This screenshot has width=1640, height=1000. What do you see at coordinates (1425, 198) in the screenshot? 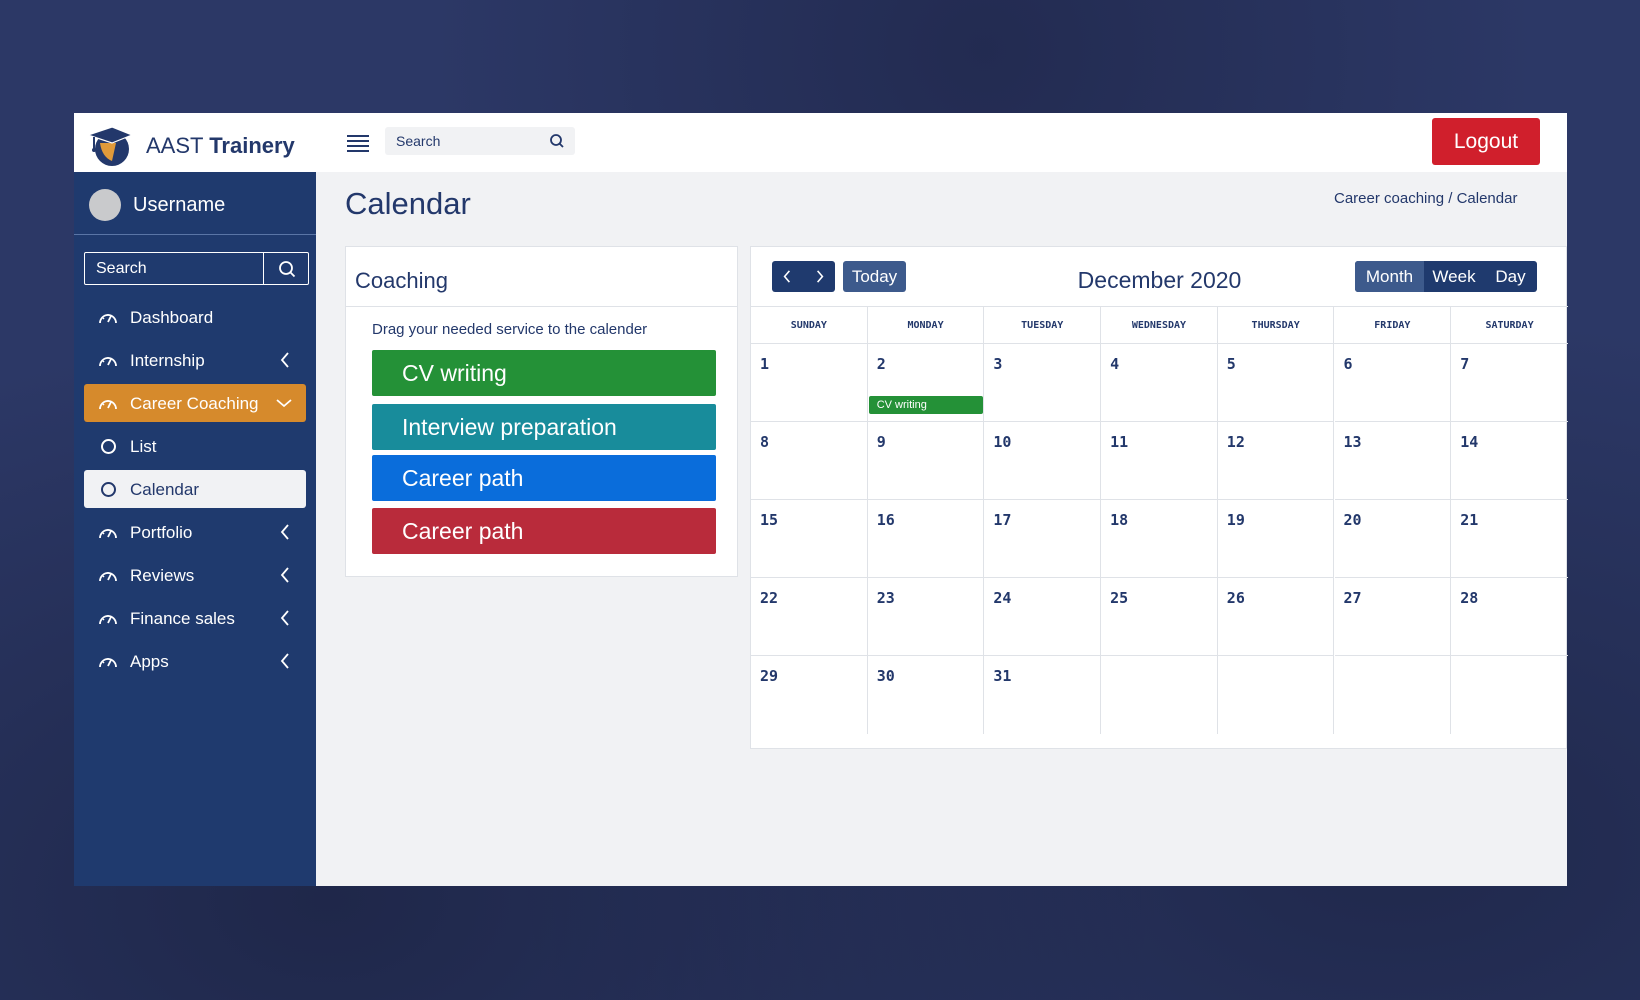
I see `breadcrumb: Career coaching / Calendar` at bounding box center [1425, 198].